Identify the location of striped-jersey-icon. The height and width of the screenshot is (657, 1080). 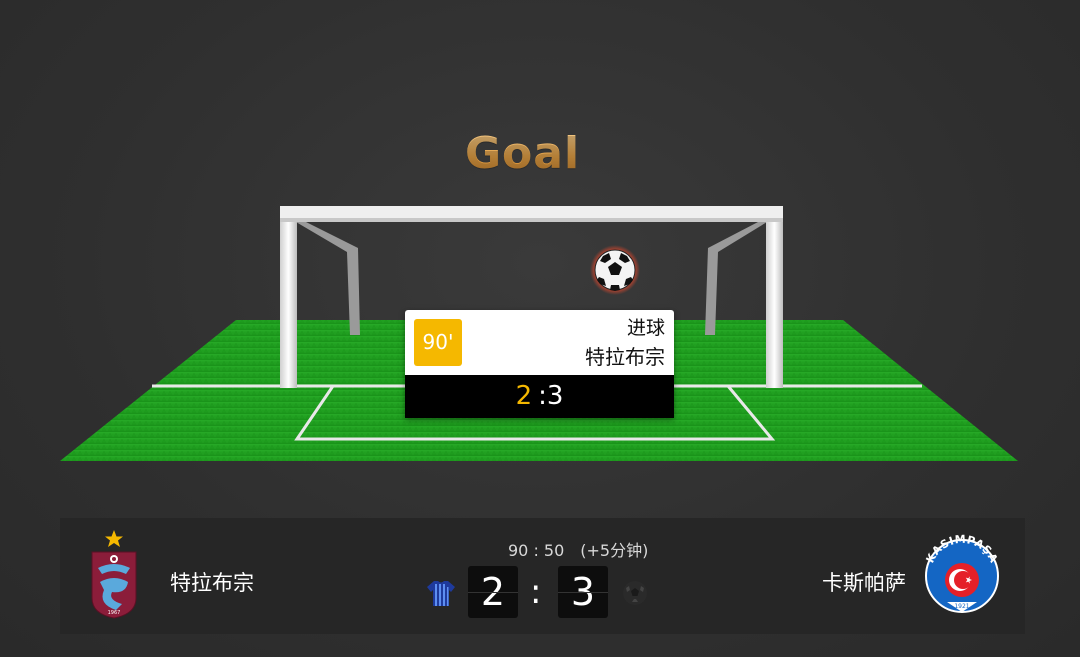
(441, 593).